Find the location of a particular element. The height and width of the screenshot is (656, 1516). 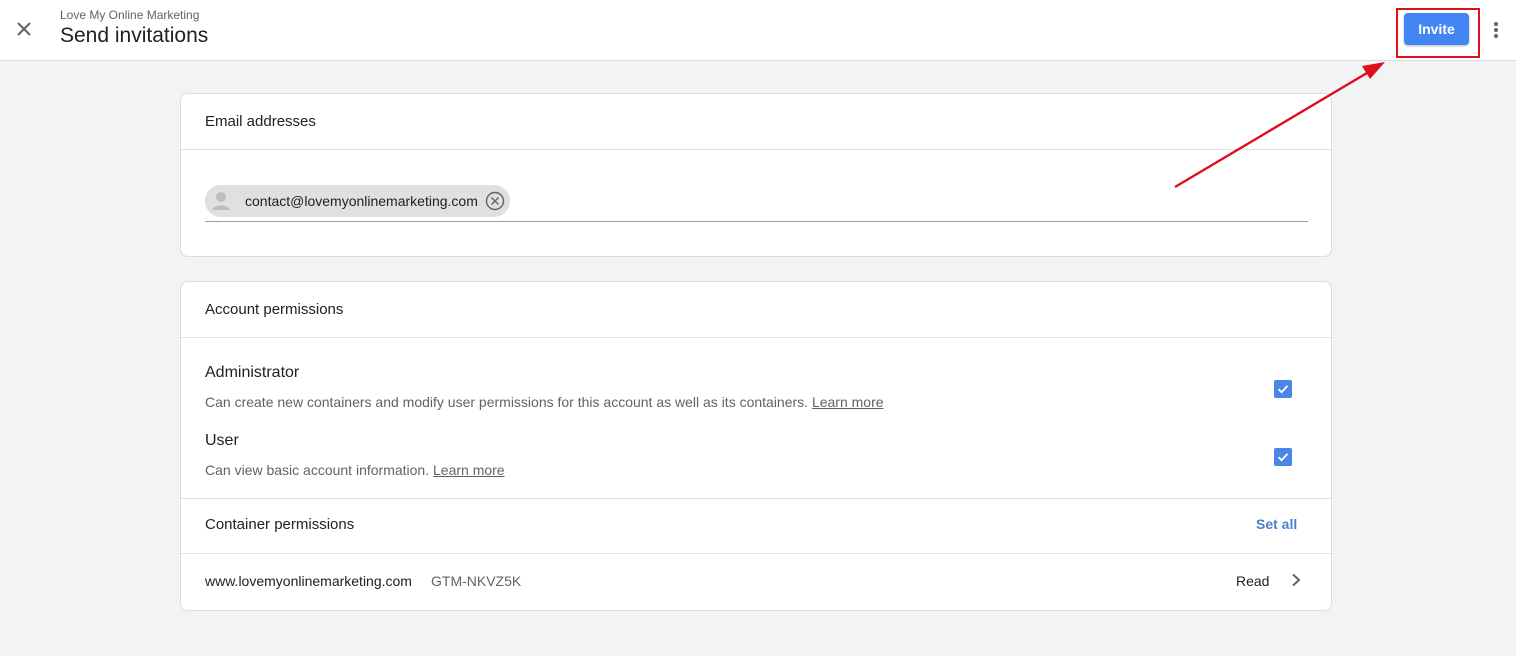

container-permissions-heading: Container permissions is located at coordinates (280, 524).